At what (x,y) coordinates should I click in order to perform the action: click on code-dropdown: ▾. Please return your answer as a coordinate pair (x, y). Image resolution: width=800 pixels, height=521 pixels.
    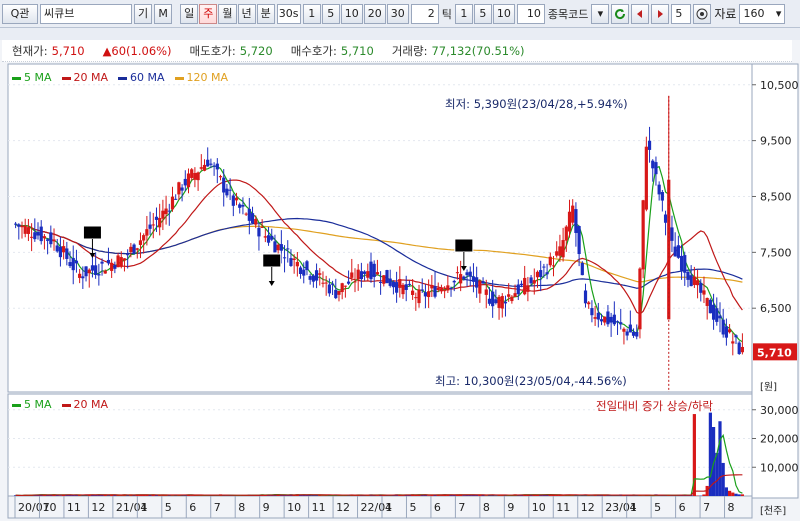
    Looking at the image, I should click on (600, 13).